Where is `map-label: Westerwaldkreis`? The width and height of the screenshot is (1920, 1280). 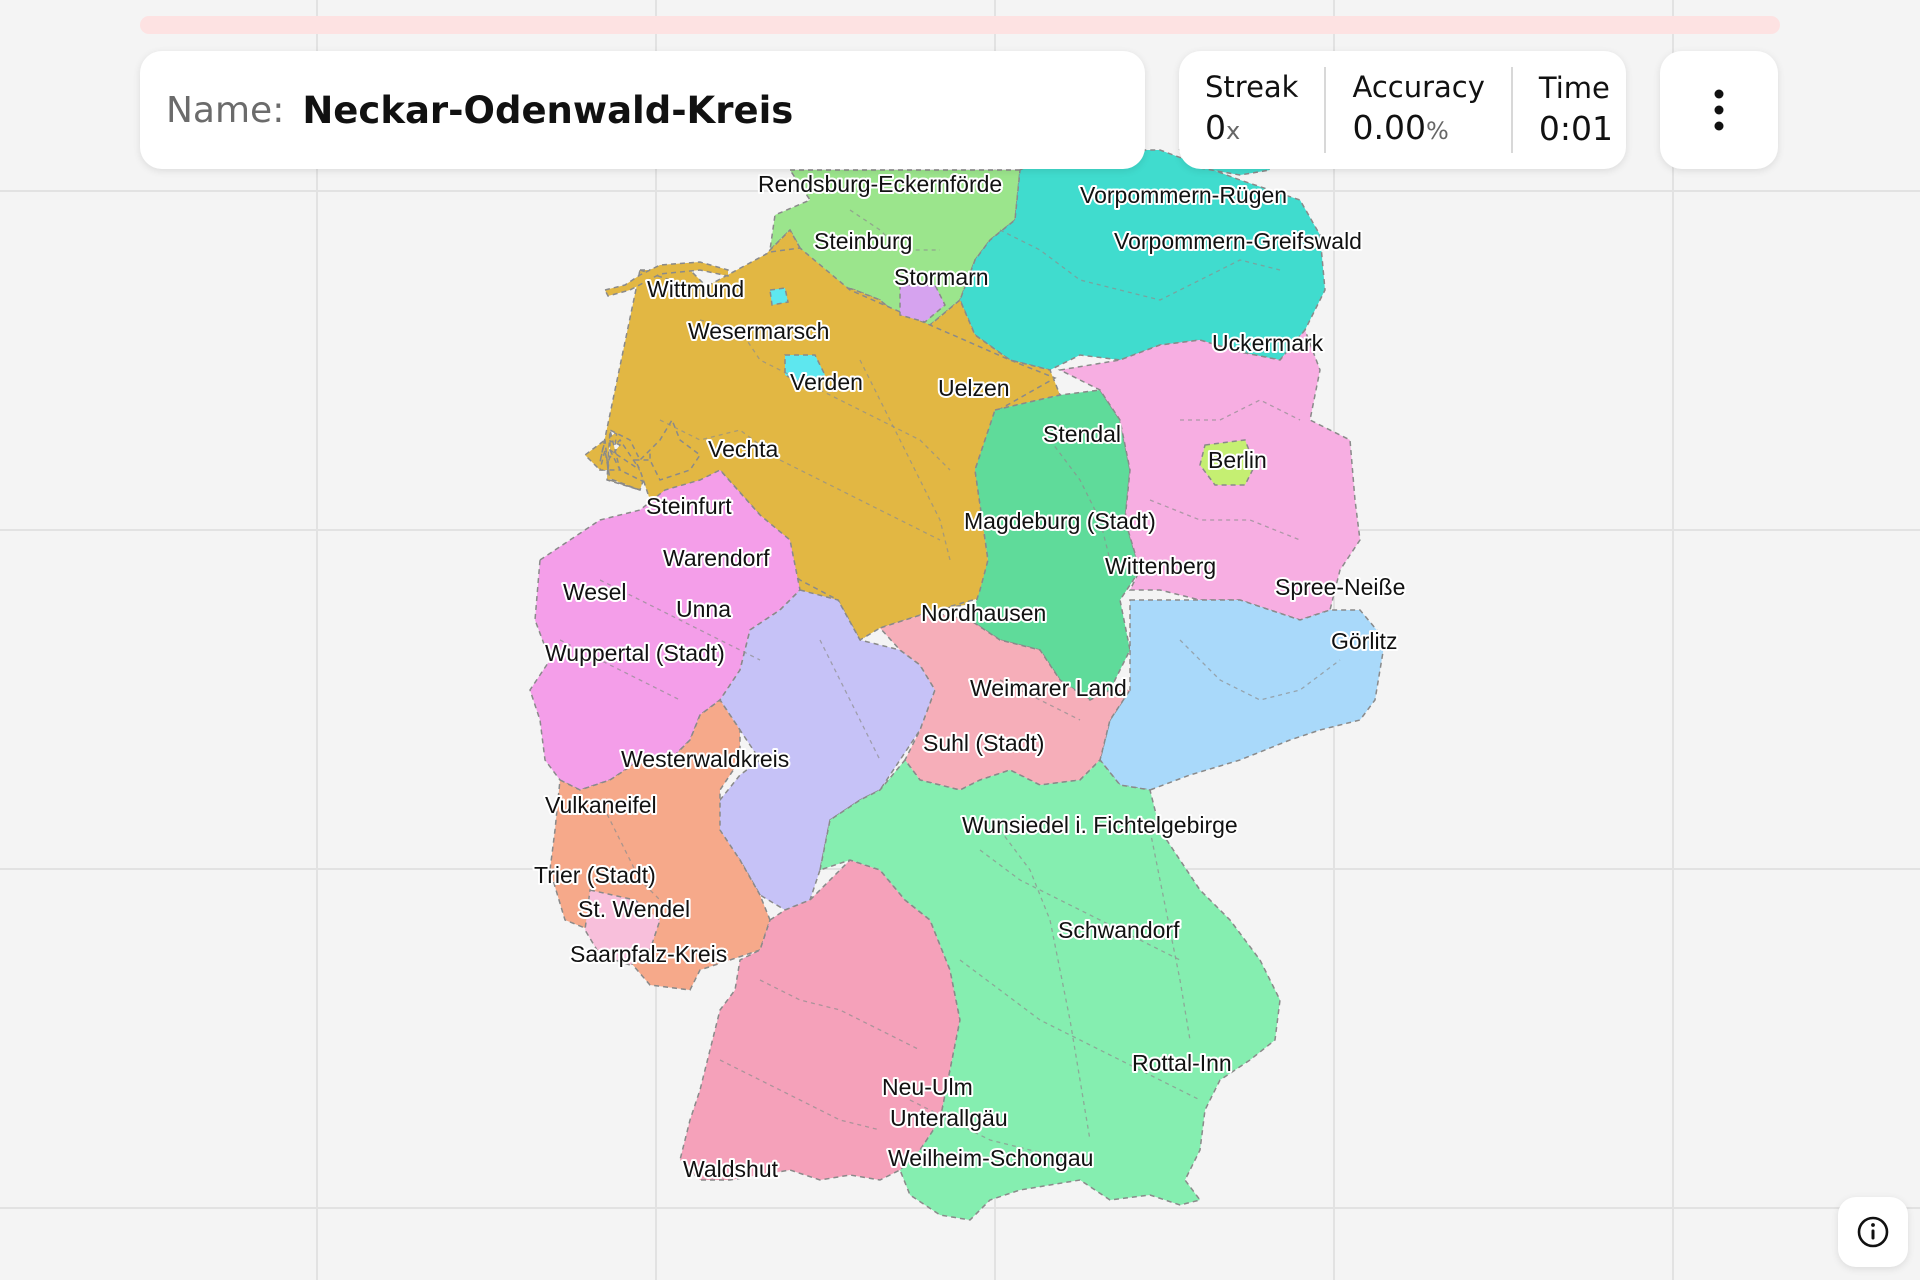 map-label: Westerwaldkreis is located at coordinates (705, 759).